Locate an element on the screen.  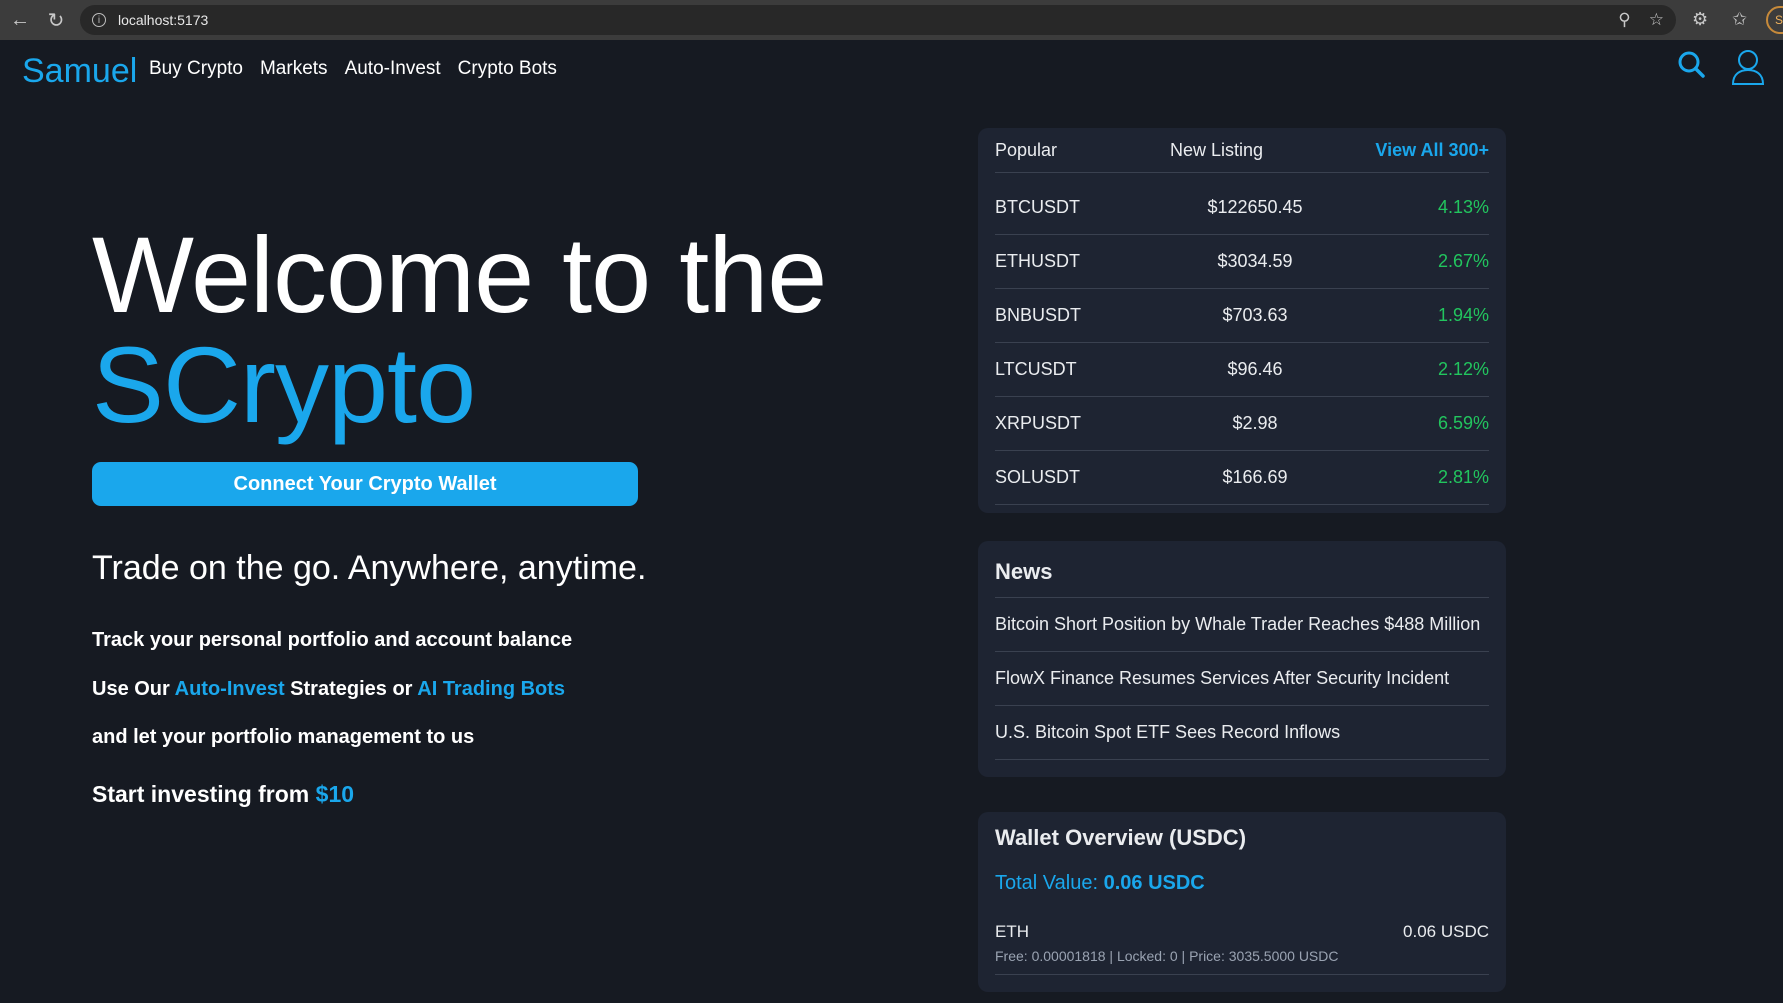
market-row: ETHUSDT $3034.59 2.67% is located at coordinates (1242, 262).